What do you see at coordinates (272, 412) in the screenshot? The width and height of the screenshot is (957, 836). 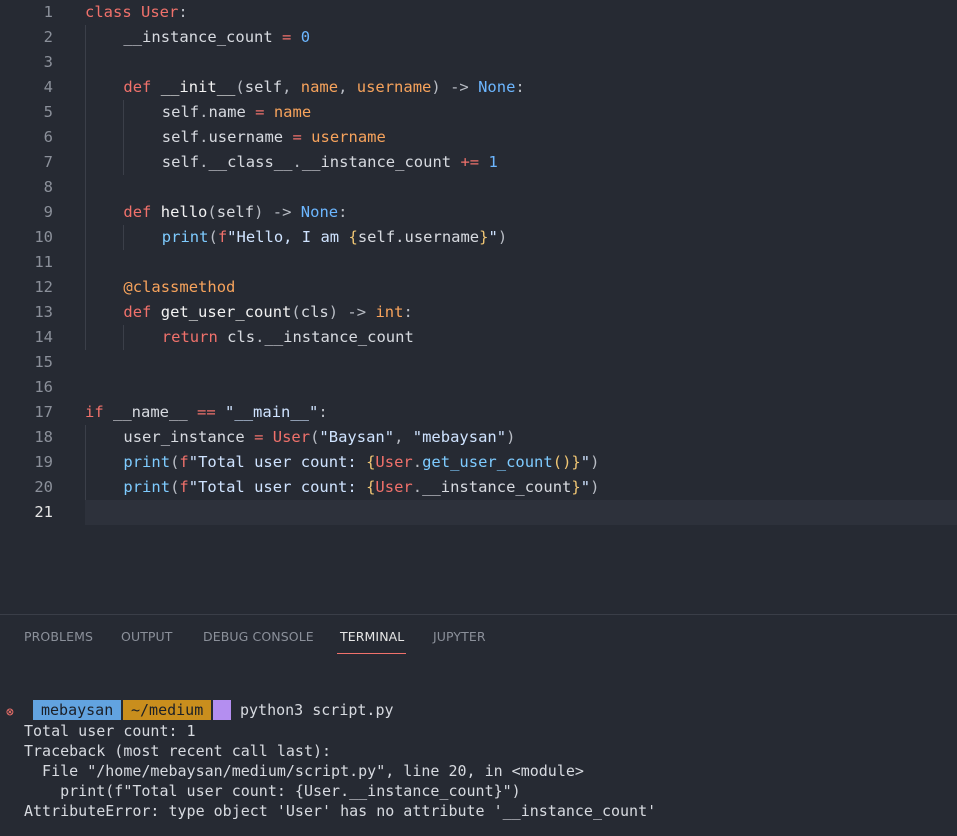 I see `code-token: "__main__"` at bounding box center [272, 412].